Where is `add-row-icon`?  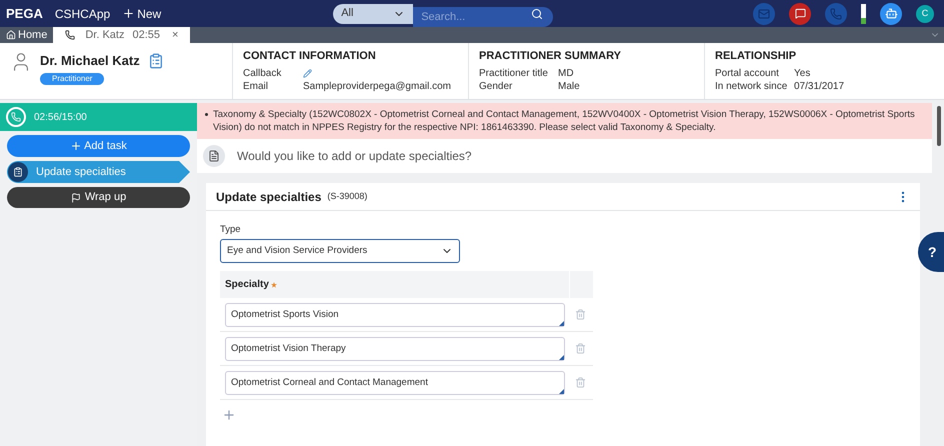 add-row-icon is located at coordinates (229, 415).